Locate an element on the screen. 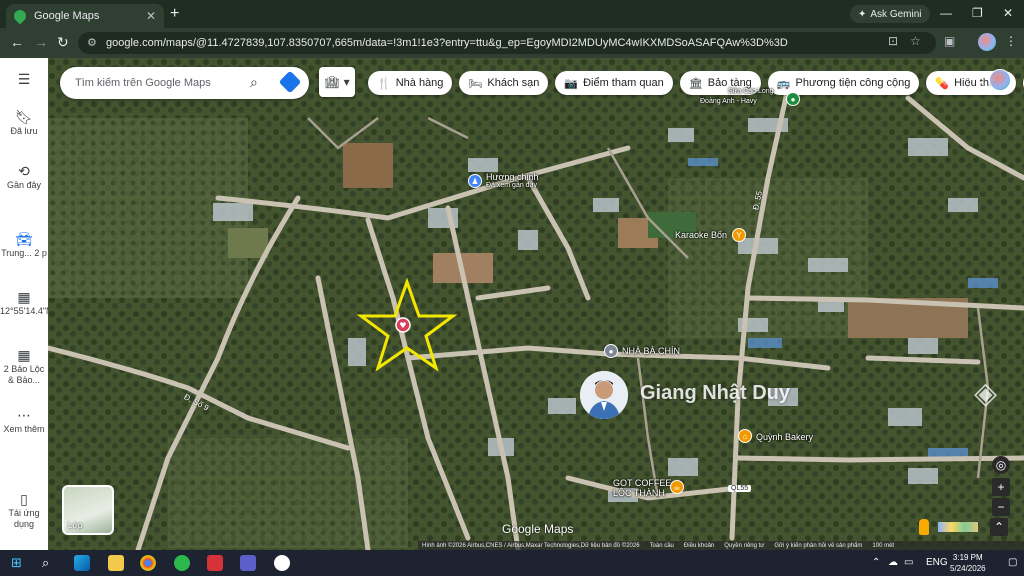 Image resolution: width=1024 pixels, height=576 pixels. place-thumb-icon: ▦ is located at coordinates (24, 355).